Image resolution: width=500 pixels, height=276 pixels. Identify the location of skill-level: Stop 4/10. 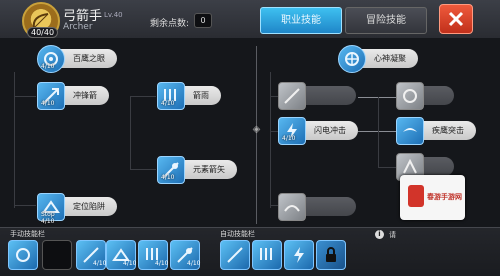
(48, 218).